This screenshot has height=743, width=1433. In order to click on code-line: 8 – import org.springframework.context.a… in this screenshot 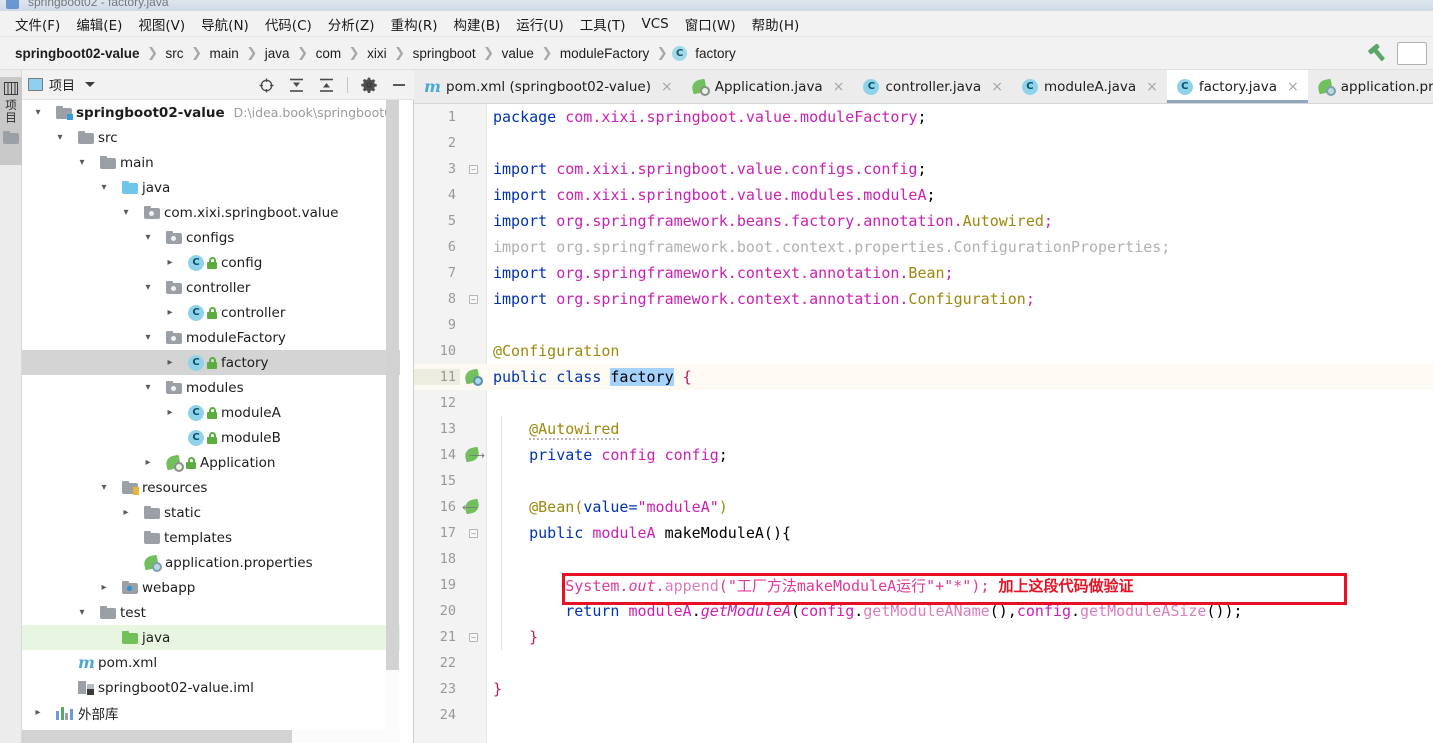, I will do `click(923, 299)`.